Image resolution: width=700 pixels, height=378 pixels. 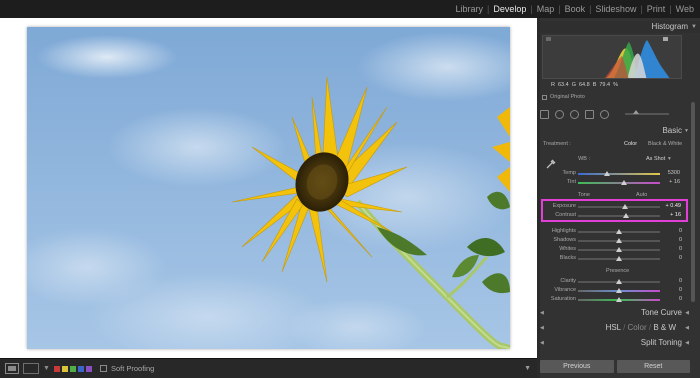 What do you see at coordinates (685, 9) in the screenshot?
I see `module-web: Web` at bounding box center [685, 9].